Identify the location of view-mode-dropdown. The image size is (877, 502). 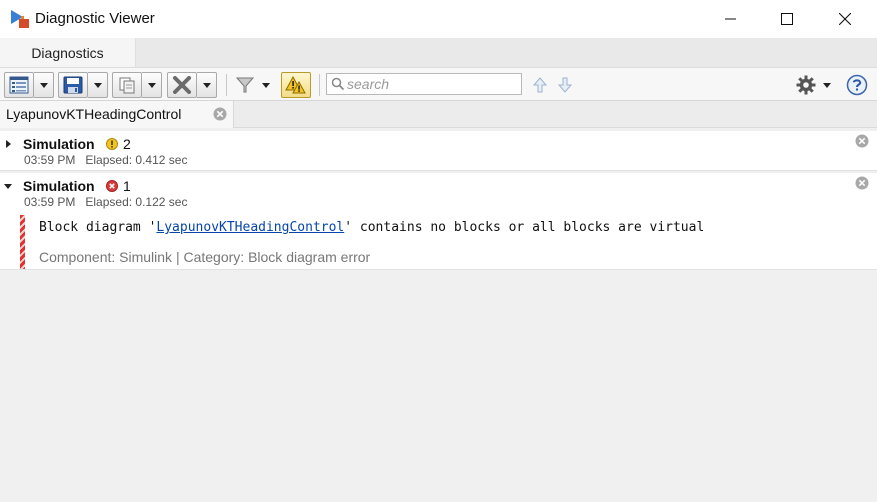
(44, 85).